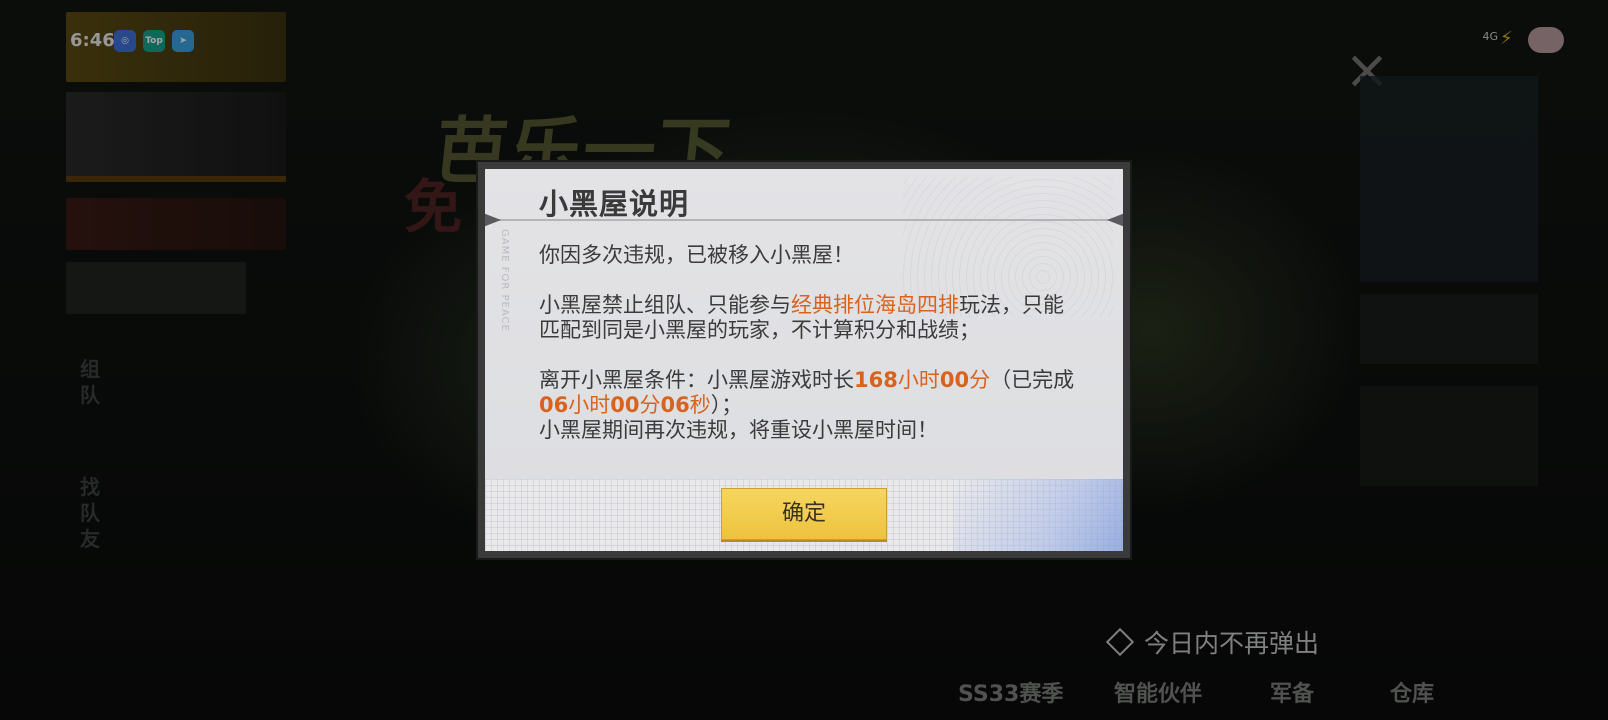  What do you see at coordinates (696, 380) in the screenshot?
I see `exit-text: 离开小黑屋条件：小黑屋游戏时长` at bounding box center [696, 380].